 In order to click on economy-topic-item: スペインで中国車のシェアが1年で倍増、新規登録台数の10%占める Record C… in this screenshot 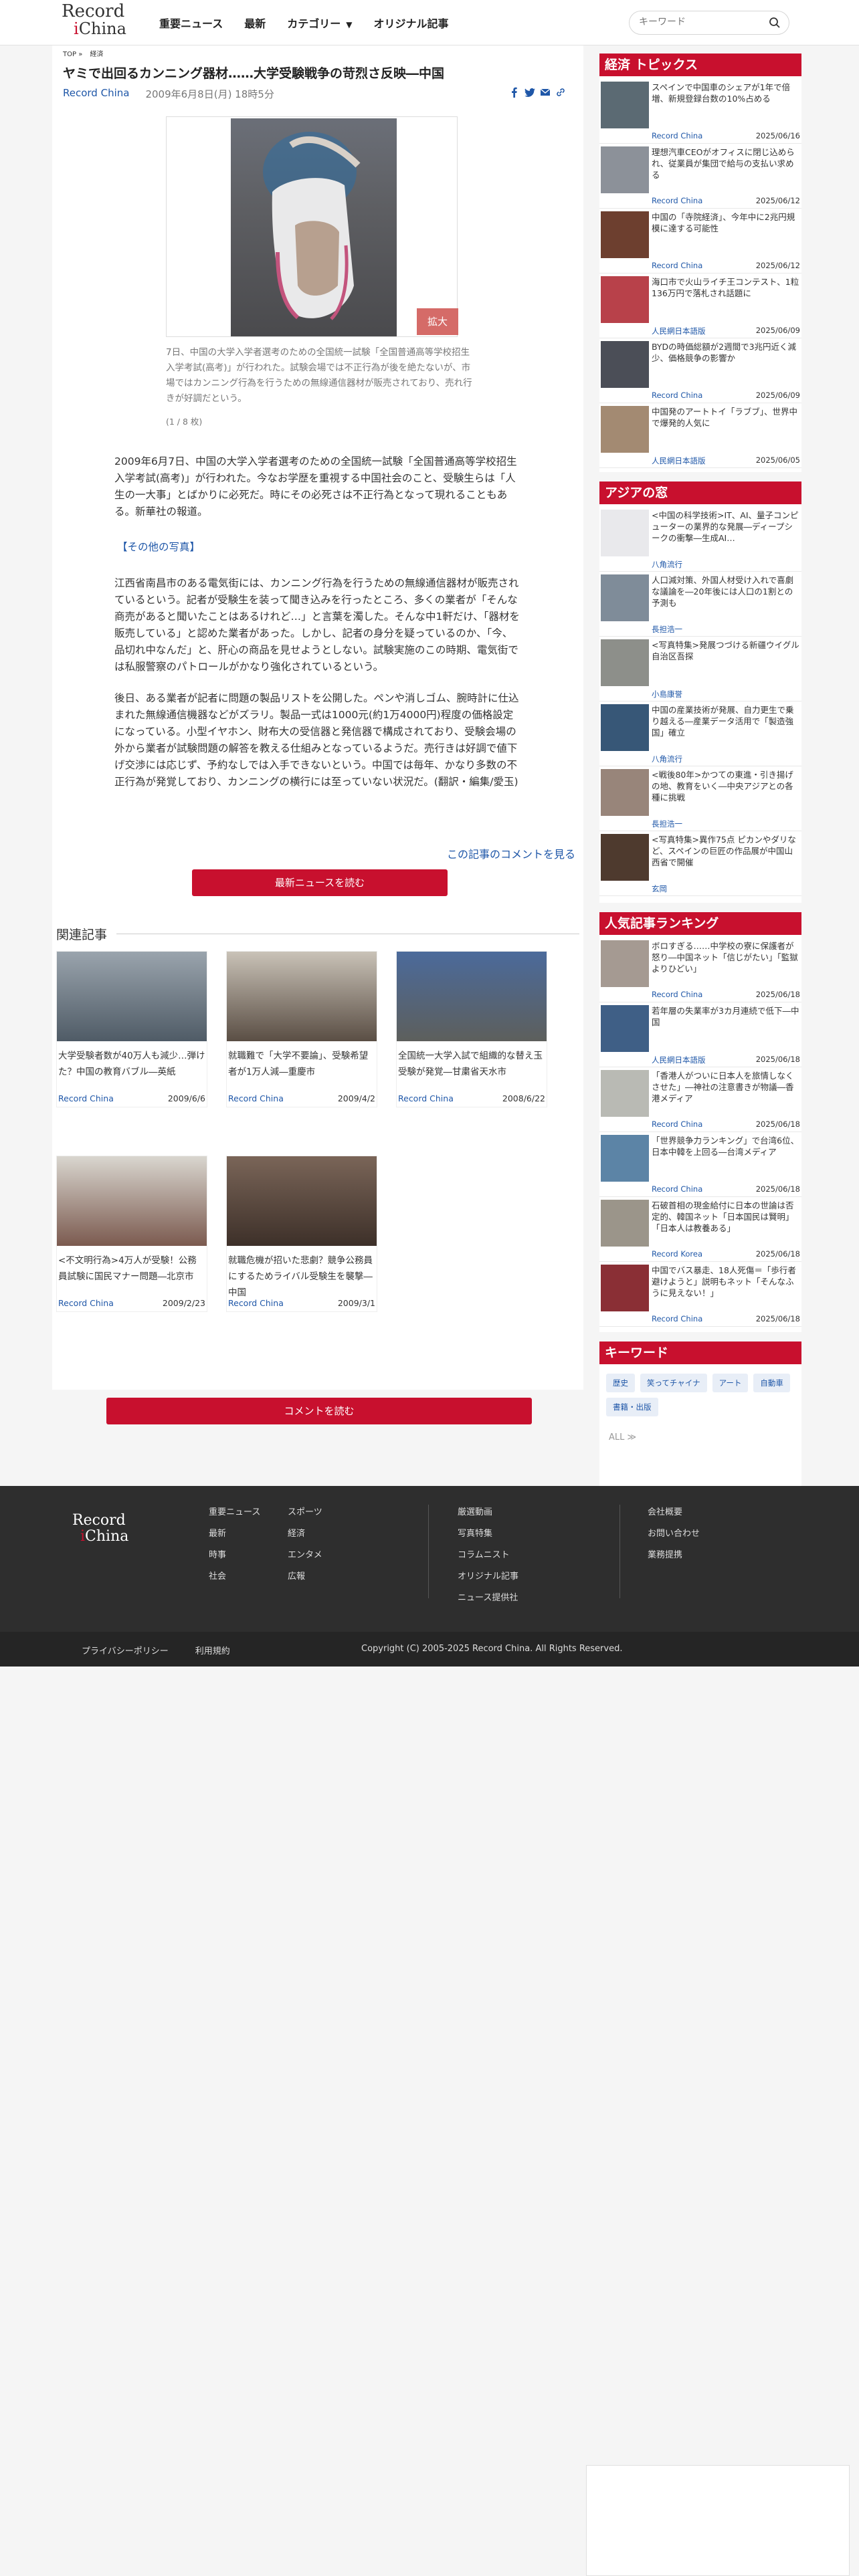, I will do `click(700, 112)`.